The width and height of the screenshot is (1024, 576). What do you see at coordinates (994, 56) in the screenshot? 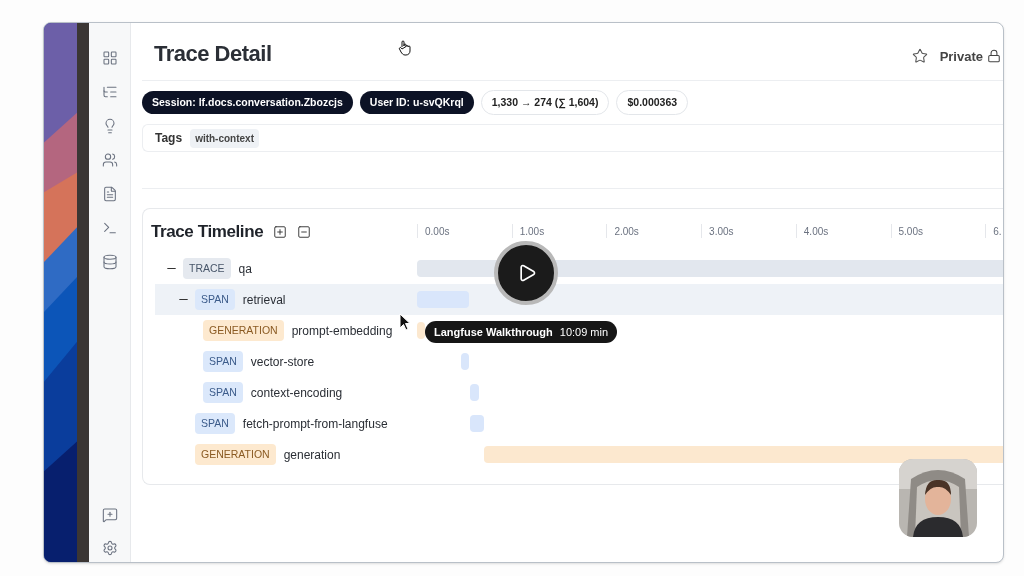
I see `lock-icon` at bounding box center [994, 56].